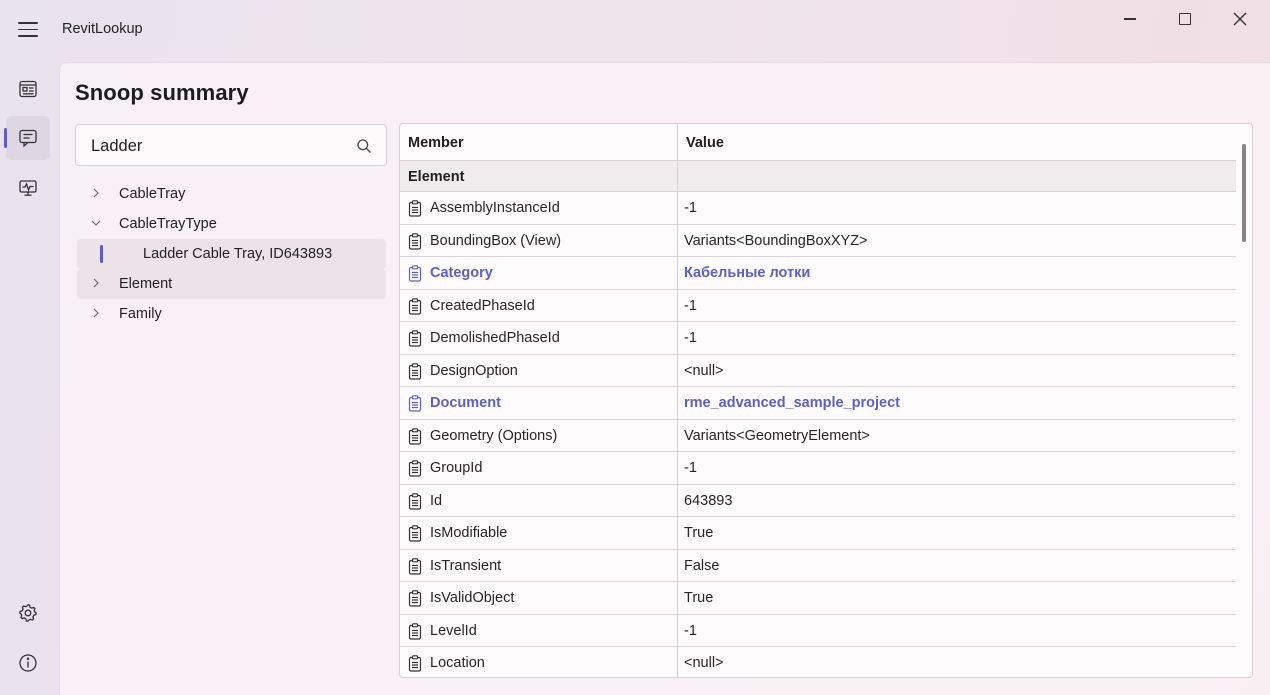  I want to click on close-button, so click(1240, 19).